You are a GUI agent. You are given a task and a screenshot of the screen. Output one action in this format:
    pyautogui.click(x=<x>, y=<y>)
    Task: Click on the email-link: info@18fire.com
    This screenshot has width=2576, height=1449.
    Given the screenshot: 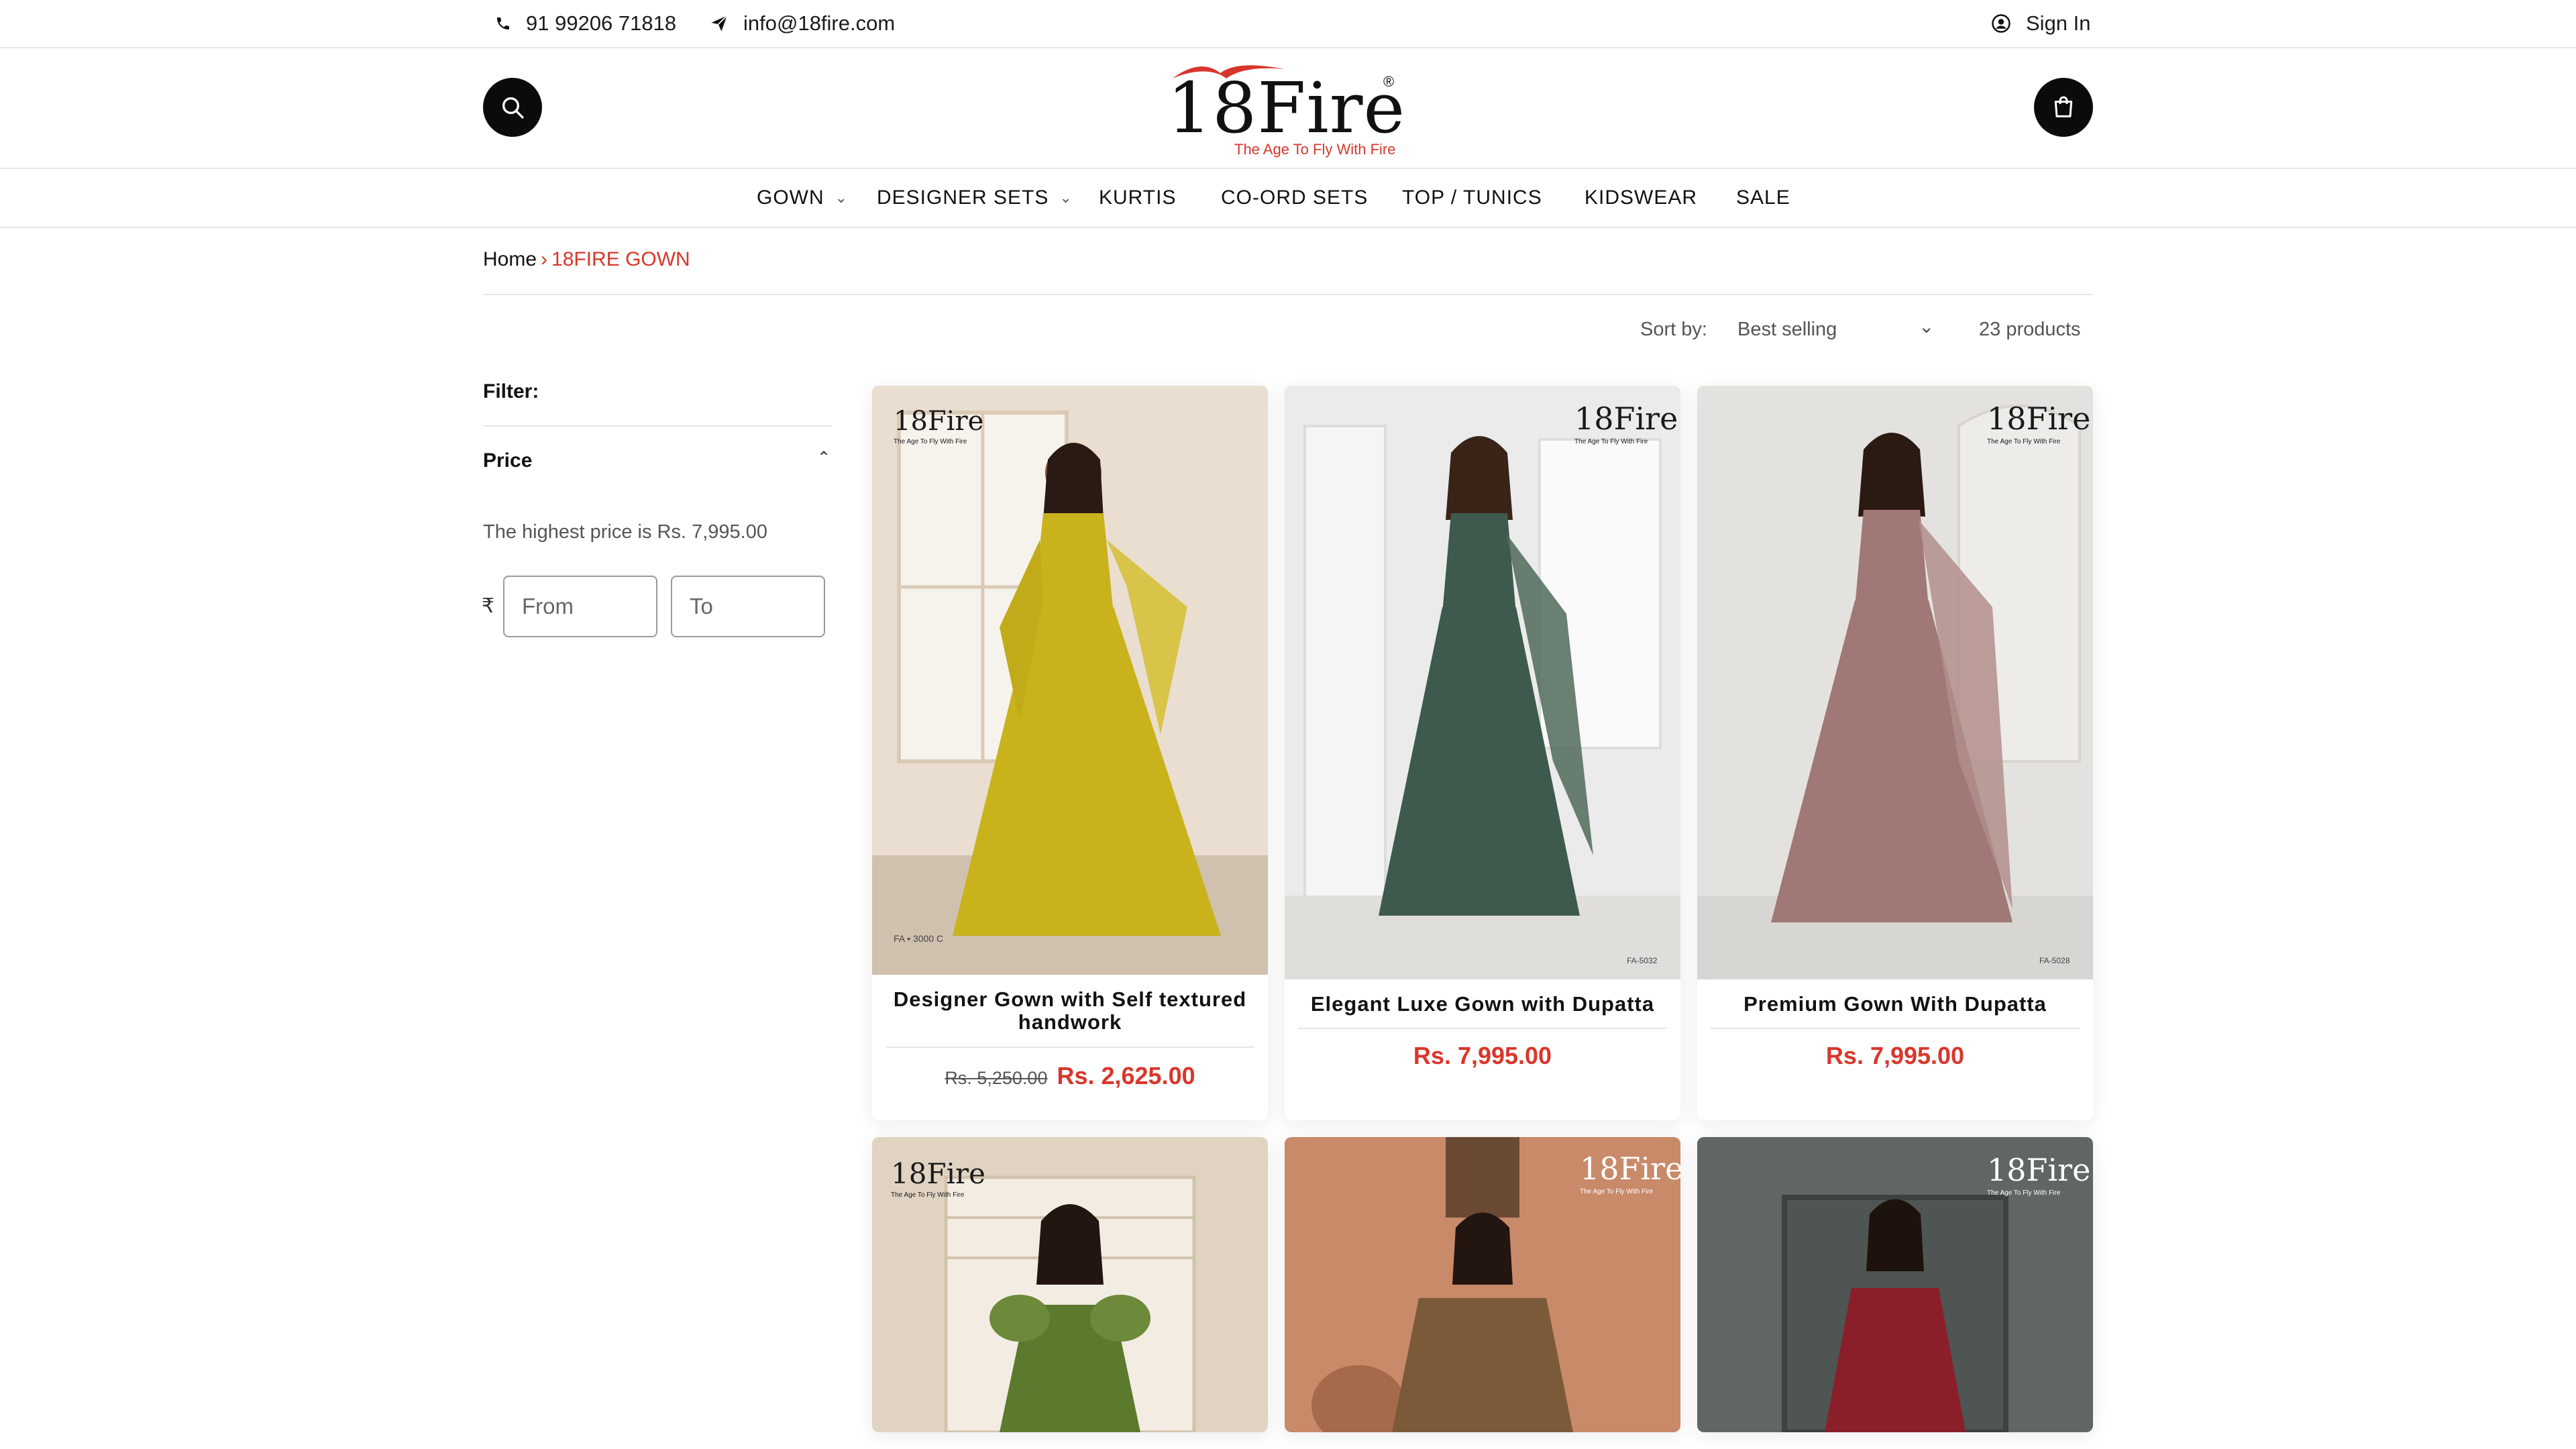 What is the action you would take?
    pyautogui.click(x=802, y=23)
    